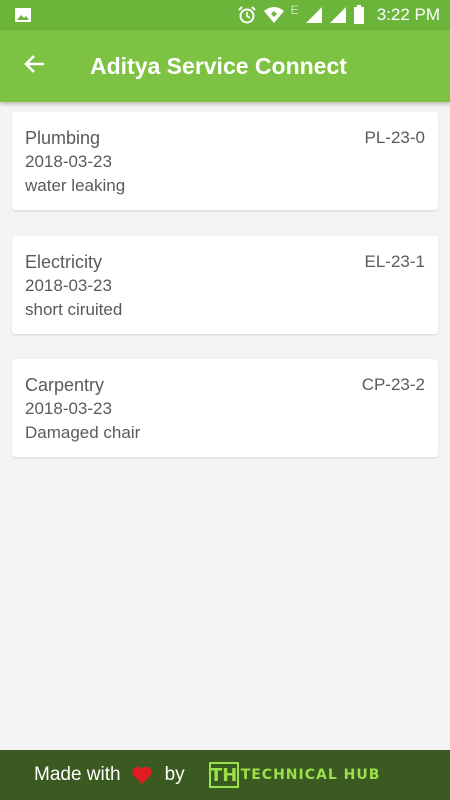  What do you see at coordinates (274, 15) in the screenshot?
I see `wifi-icon` at bounding box center [274, 15].